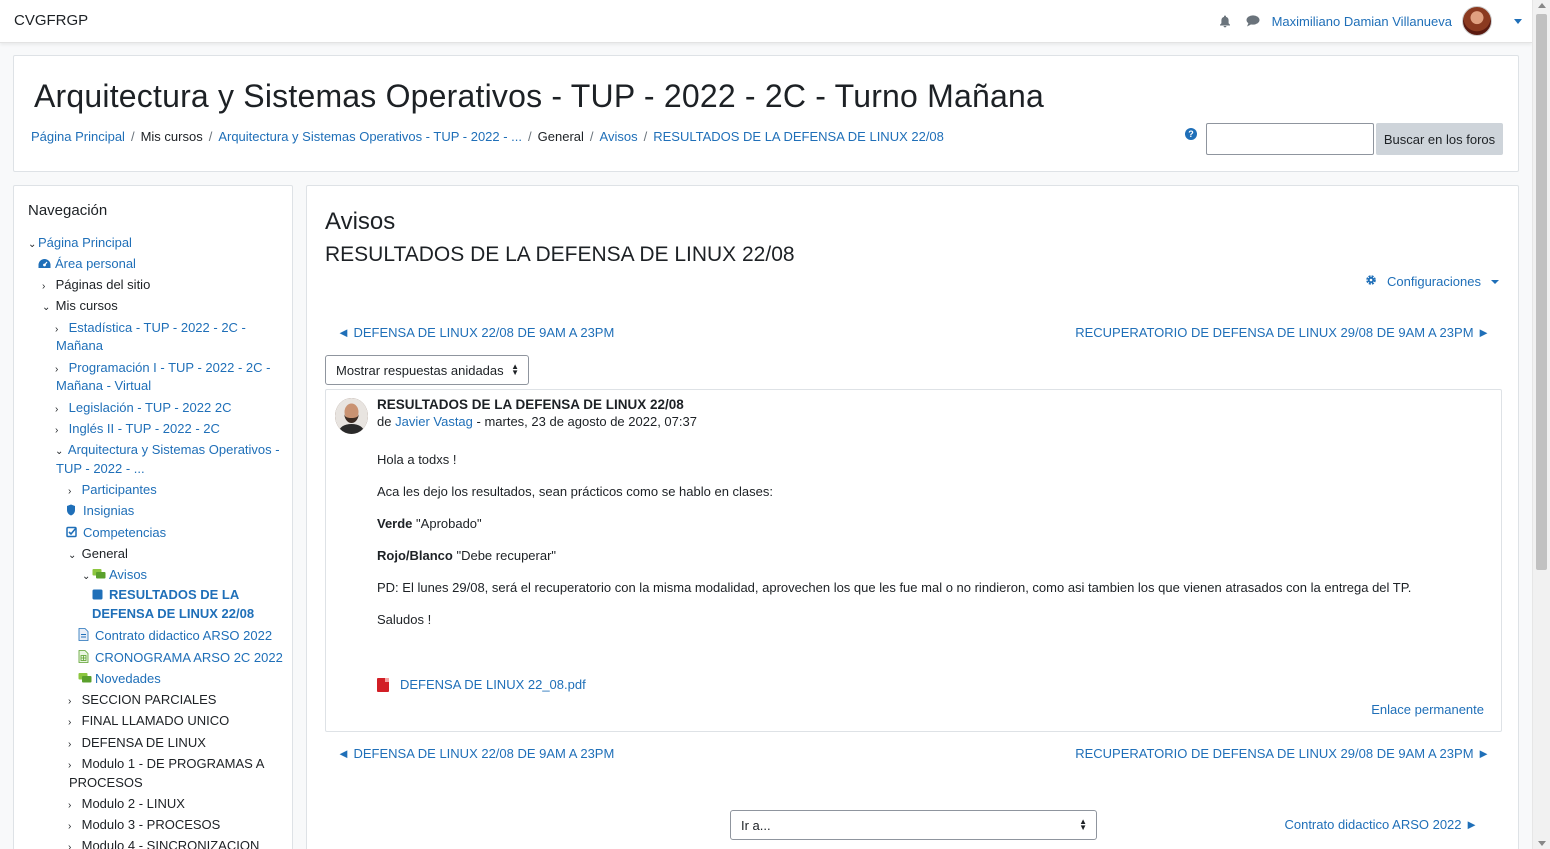  Describe the element at coordinates (1253, 21) in the screenshot. I see `message-icon` at that location.